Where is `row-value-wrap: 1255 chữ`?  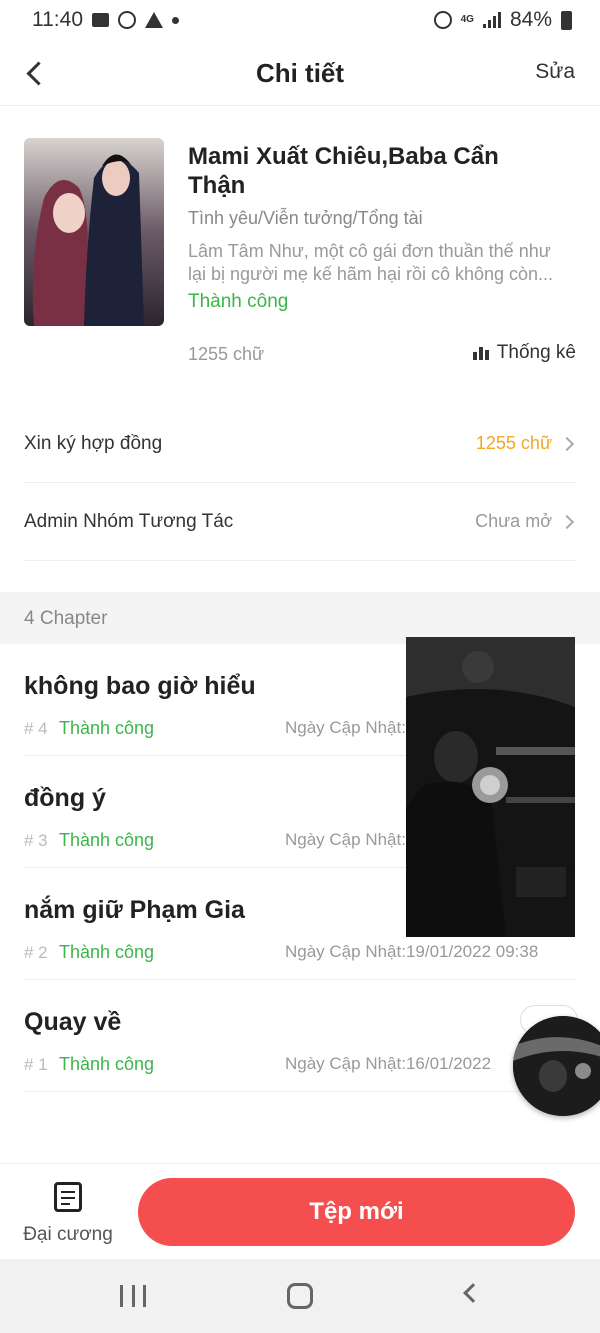
row-value-wrap: 1255 chữ is located at coordinates (526, 443).